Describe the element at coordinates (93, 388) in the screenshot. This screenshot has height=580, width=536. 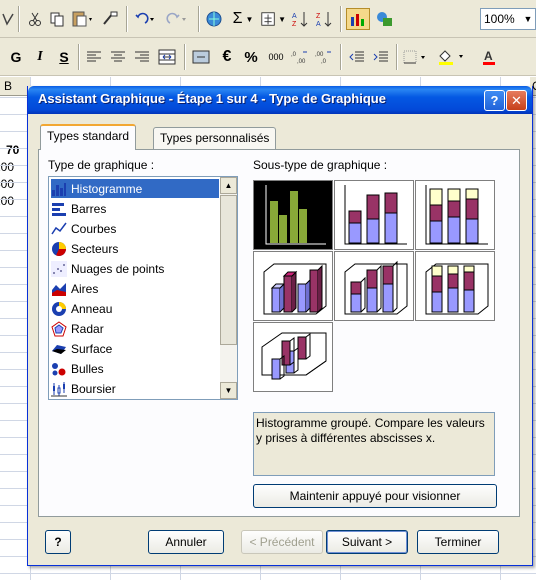
I see `chart-type-item-label: Boursier` at that location.